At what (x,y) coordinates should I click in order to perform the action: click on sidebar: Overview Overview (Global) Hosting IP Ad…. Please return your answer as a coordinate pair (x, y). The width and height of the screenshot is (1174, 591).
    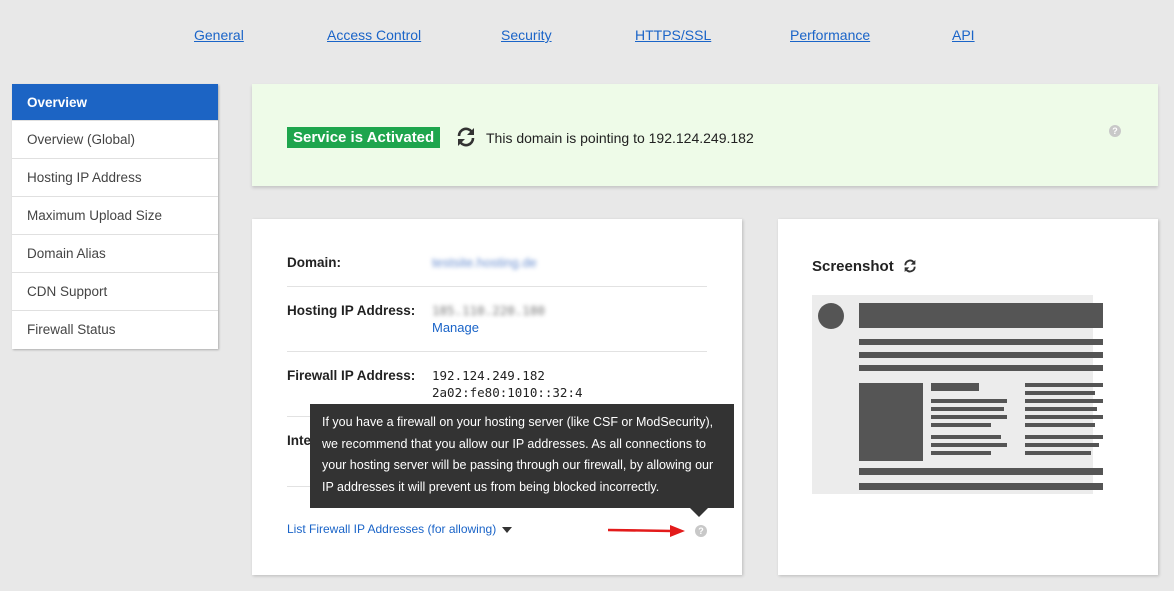
    Looking at the image, I should click on (115, 216).